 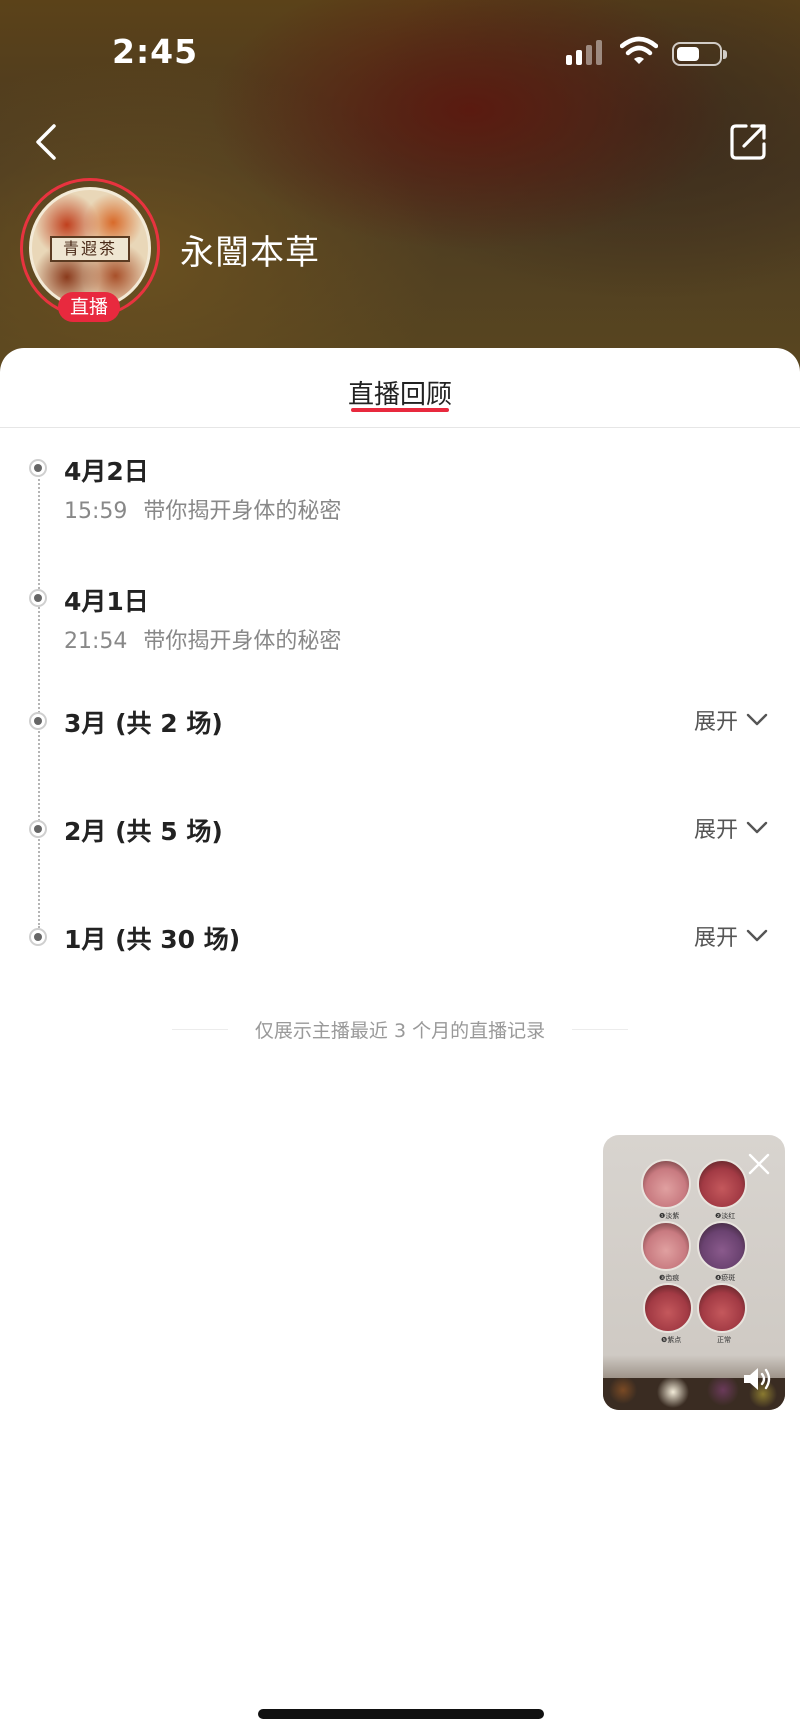 I want to click on status-time: 2:45, so click(x=155, y=51).